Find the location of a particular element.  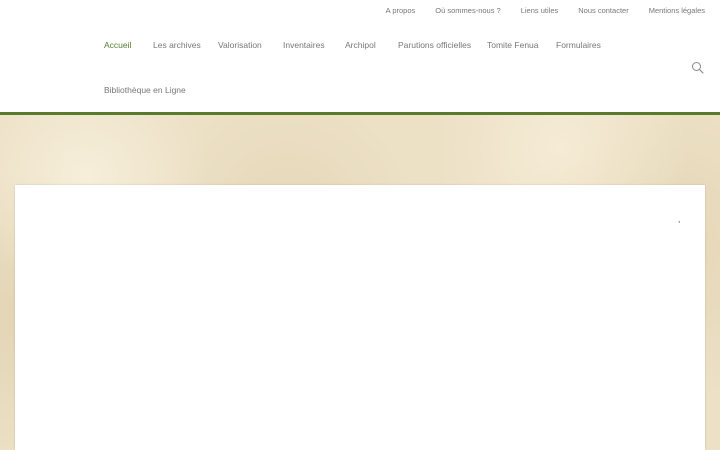

search-button is located at coordinates (697, 67).